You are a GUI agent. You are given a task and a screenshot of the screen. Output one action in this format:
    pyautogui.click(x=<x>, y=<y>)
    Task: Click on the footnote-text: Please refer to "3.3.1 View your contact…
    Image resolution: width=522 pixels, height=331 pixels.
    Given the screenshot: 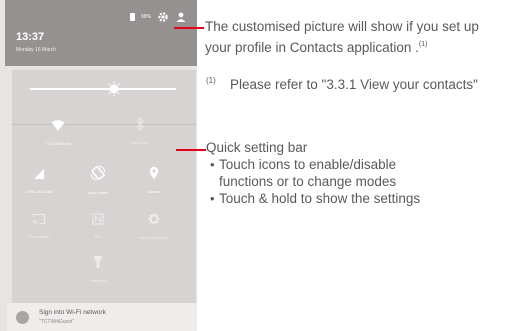 What is the action you would take?
    pyautogui.click(x=354, y=84)
    